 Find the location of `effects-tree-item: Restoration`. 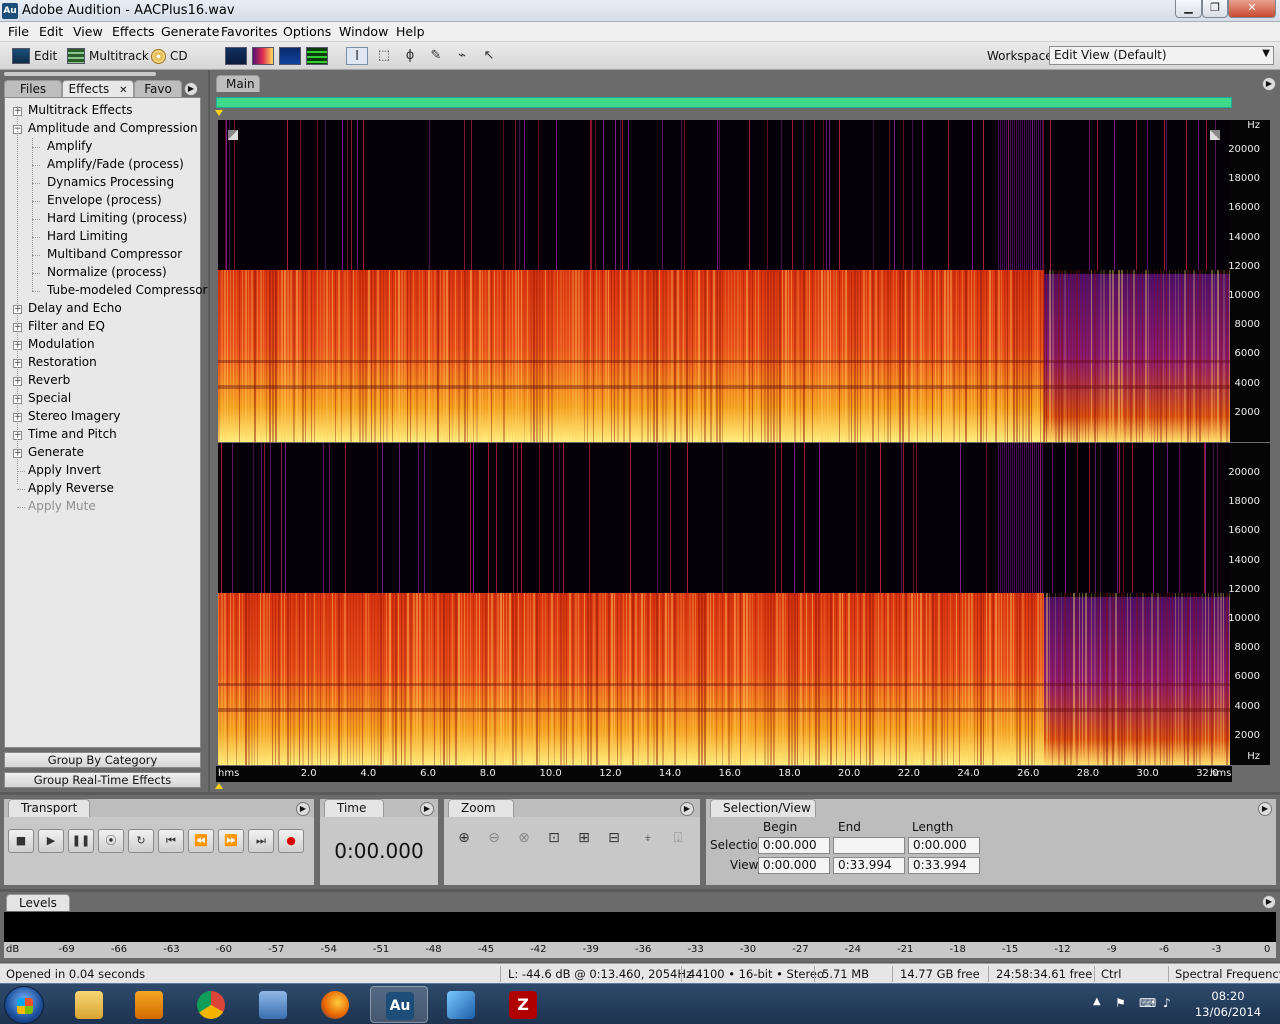

effects-tree-item: Restoration is located at coordinates (62, 362).